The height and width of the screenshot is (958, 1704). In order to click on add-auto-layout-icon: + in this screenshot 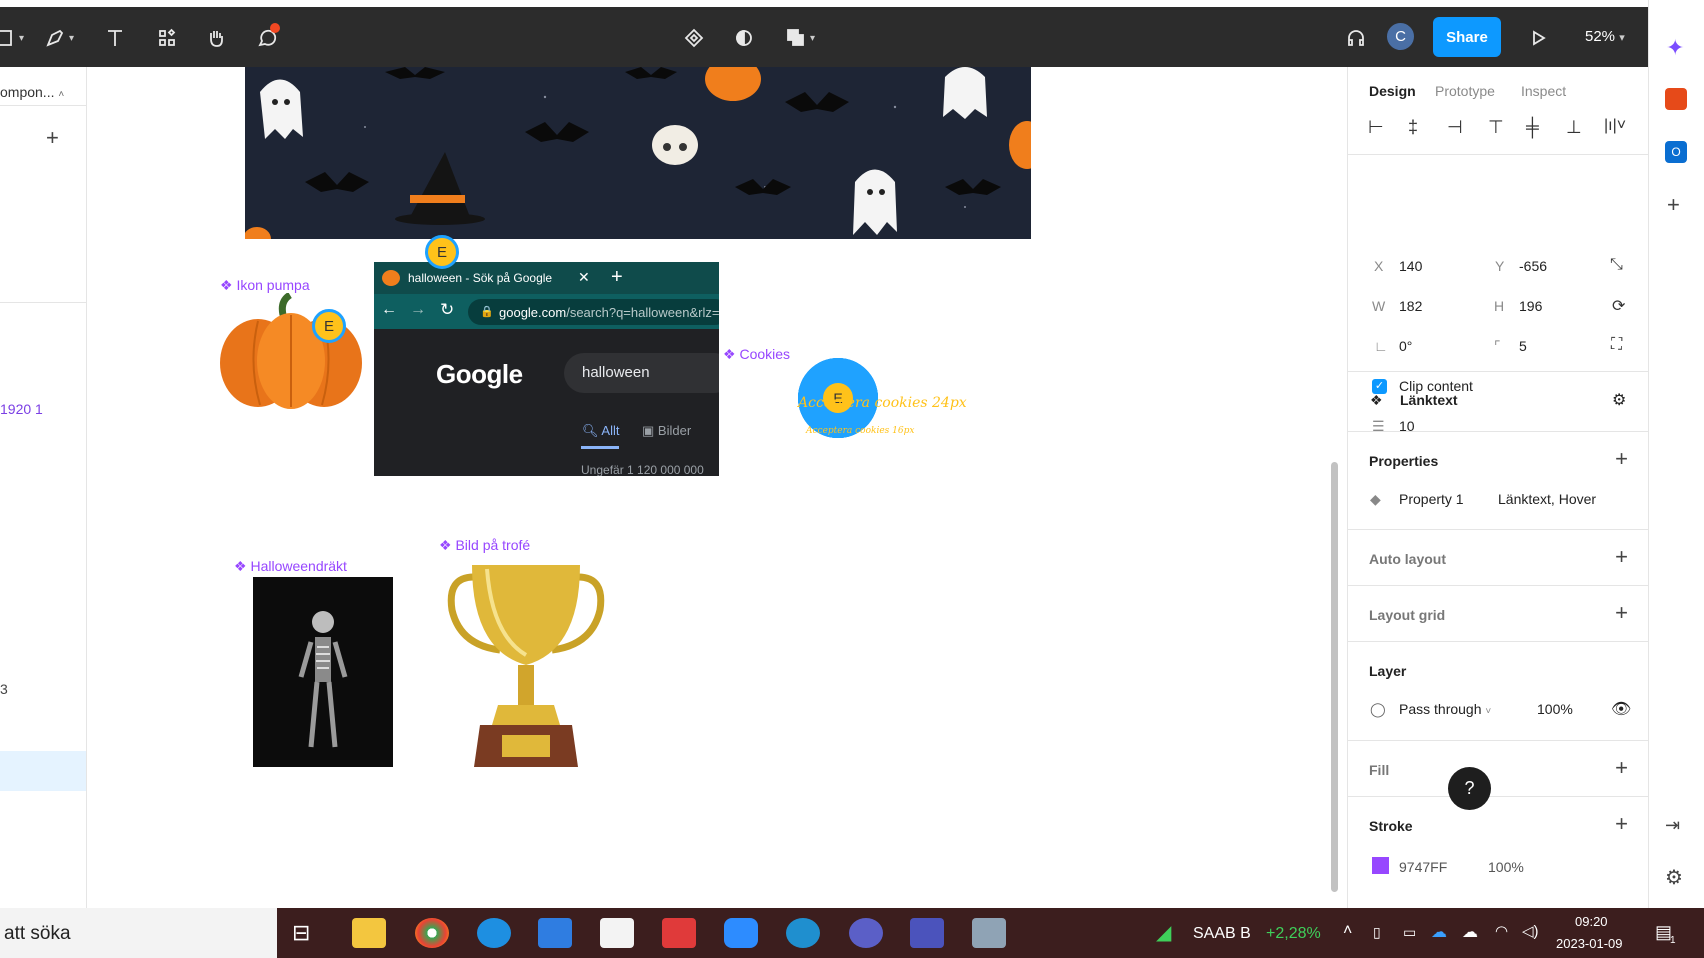, I will do `click(1621, 557)`.